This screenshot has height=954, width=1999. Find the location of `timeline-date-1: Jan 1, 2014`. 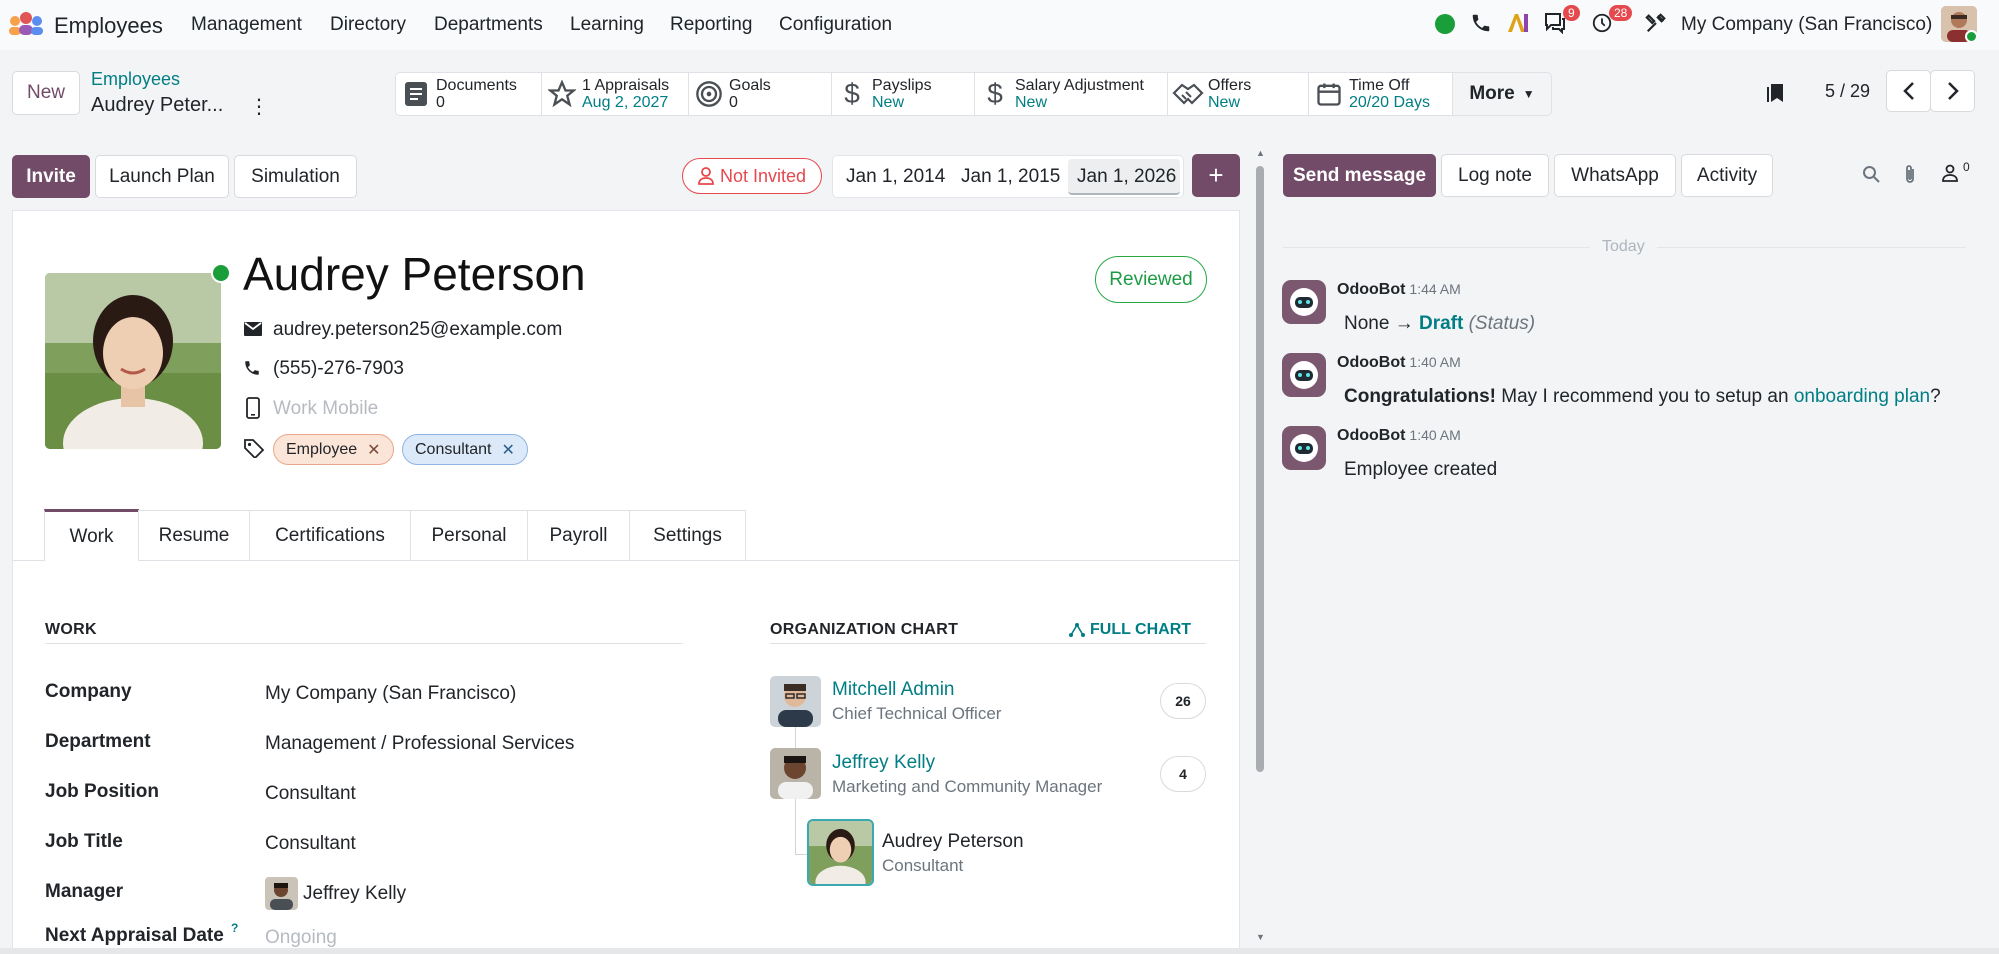

timeline-date-1: Jan 1, 2014 is located at coordinates (895, 177).